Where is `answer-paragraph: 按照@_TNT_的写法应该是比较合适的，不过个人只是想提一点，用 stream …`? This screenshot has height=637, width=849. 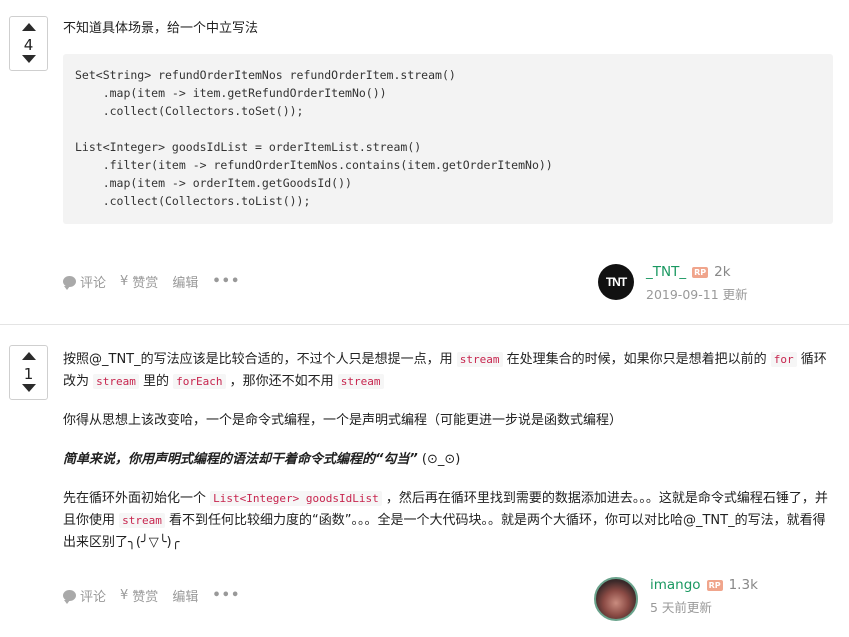
answer-paragraph: 按照@_TNT_的写法应该是比较合适的，不过个人只是想提一点，用 stream … is located at coordinates (445, 370).